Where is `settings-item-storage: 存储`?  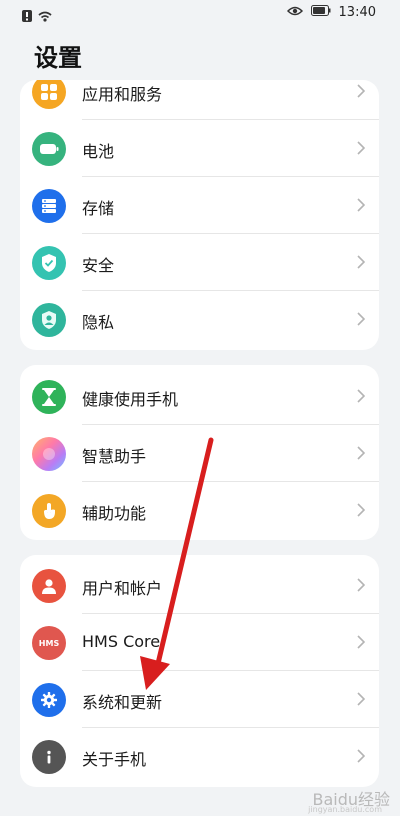 settings-item-storage: 存储 is located at coordinates (199, 205).